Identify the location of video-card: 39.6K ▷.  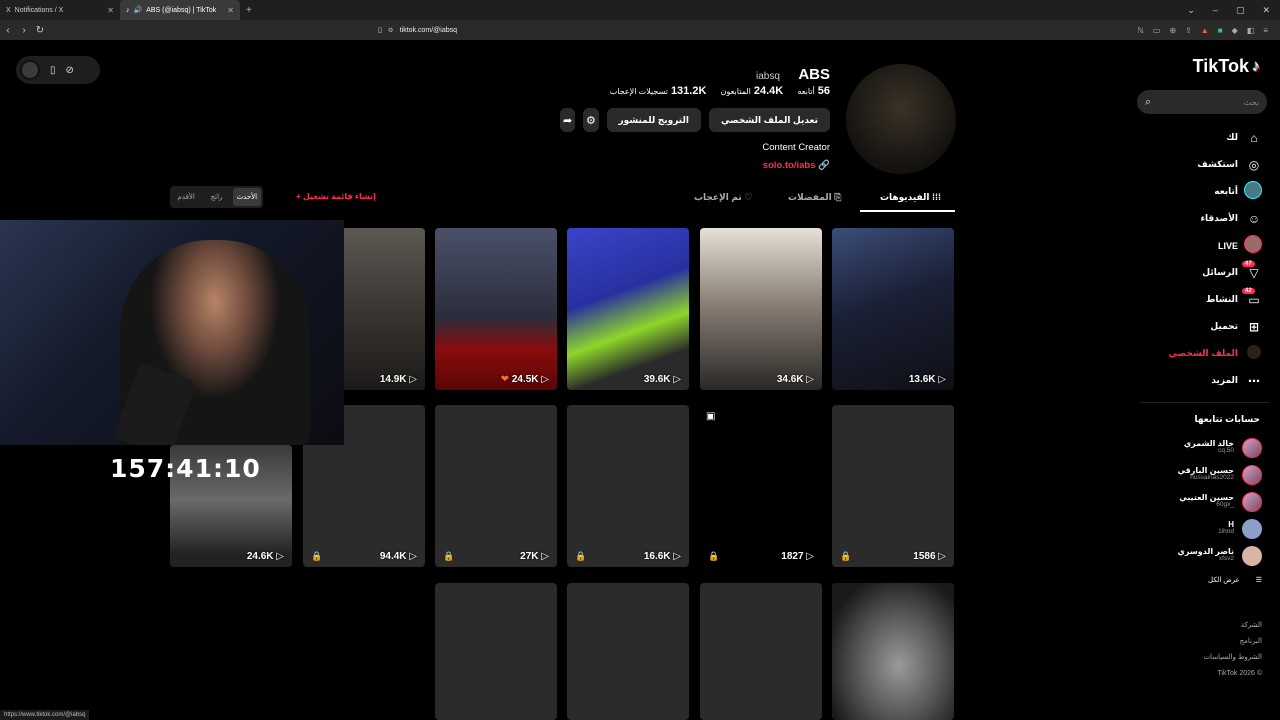
(628, 309).